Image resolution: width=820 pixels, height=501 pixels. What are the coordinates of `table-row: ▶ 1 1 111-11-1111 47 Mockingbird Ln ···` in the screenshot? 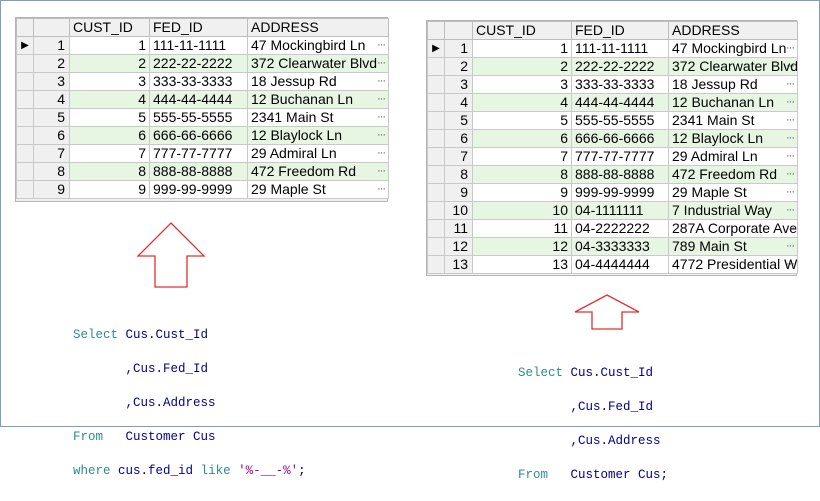 It's located at (612, 48).